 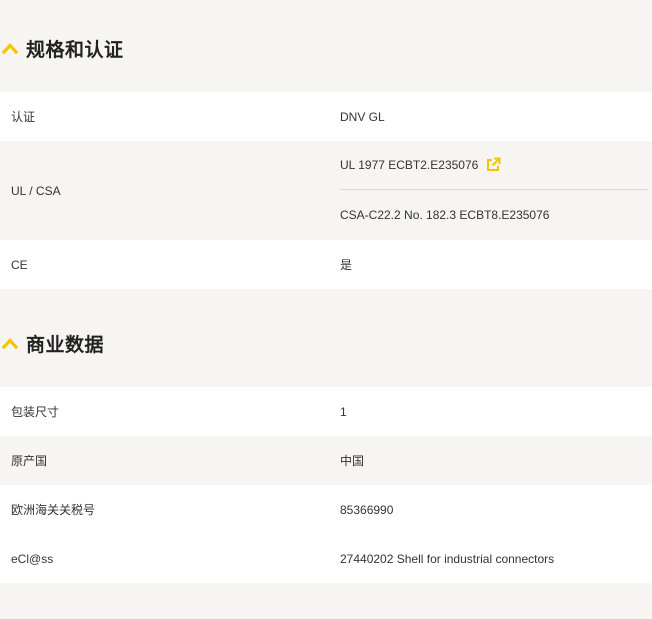 What do you see at coordinates (326, 264) in the screenshot?
I see `table-row: CE 是` at bounding box center [326, 264].